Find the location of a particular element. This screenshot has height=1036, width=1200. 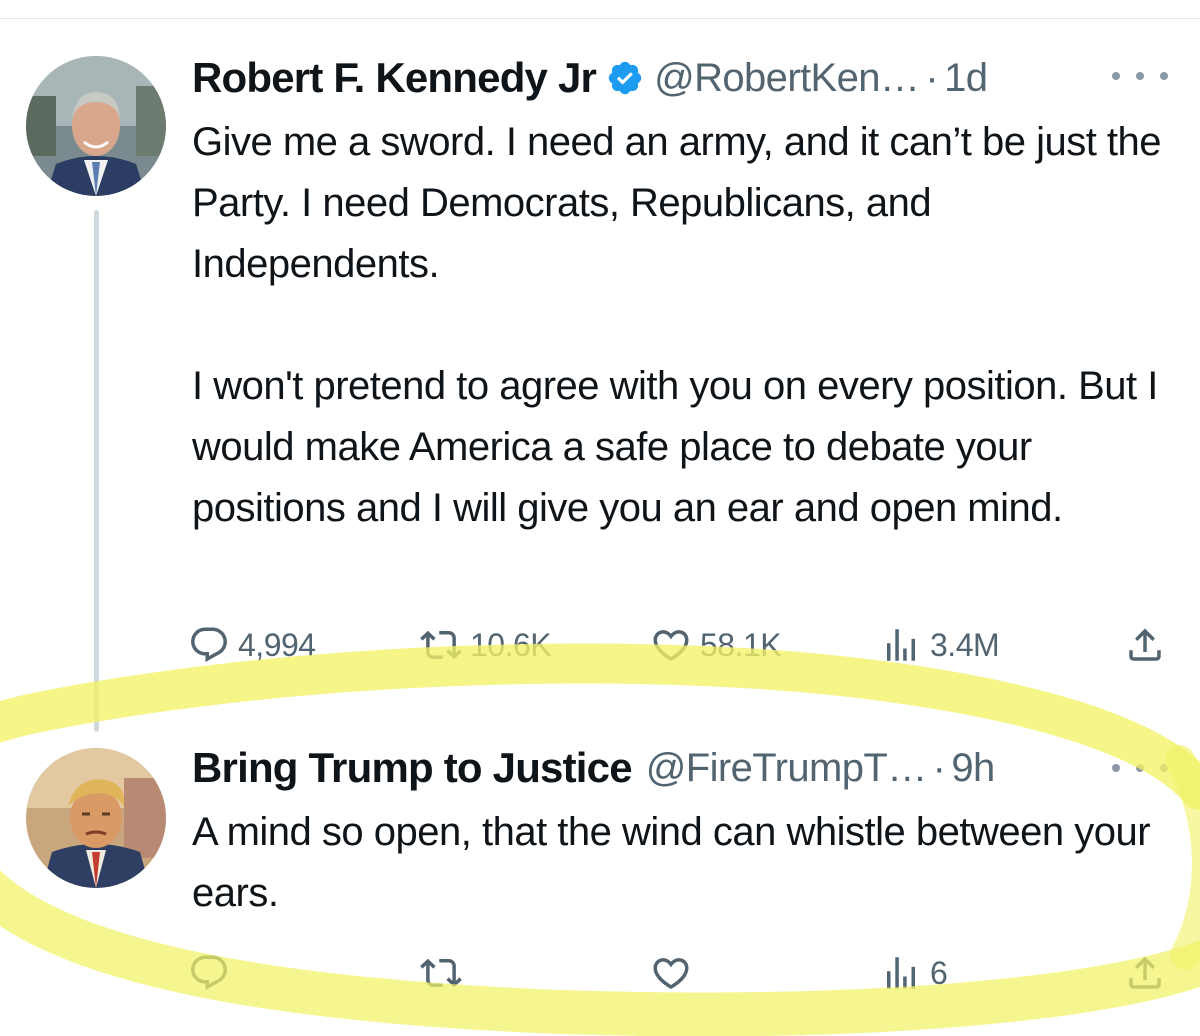

action-bar: 4,994 10.6K 58.1K 3.4M is located at coordinates (683, 645).